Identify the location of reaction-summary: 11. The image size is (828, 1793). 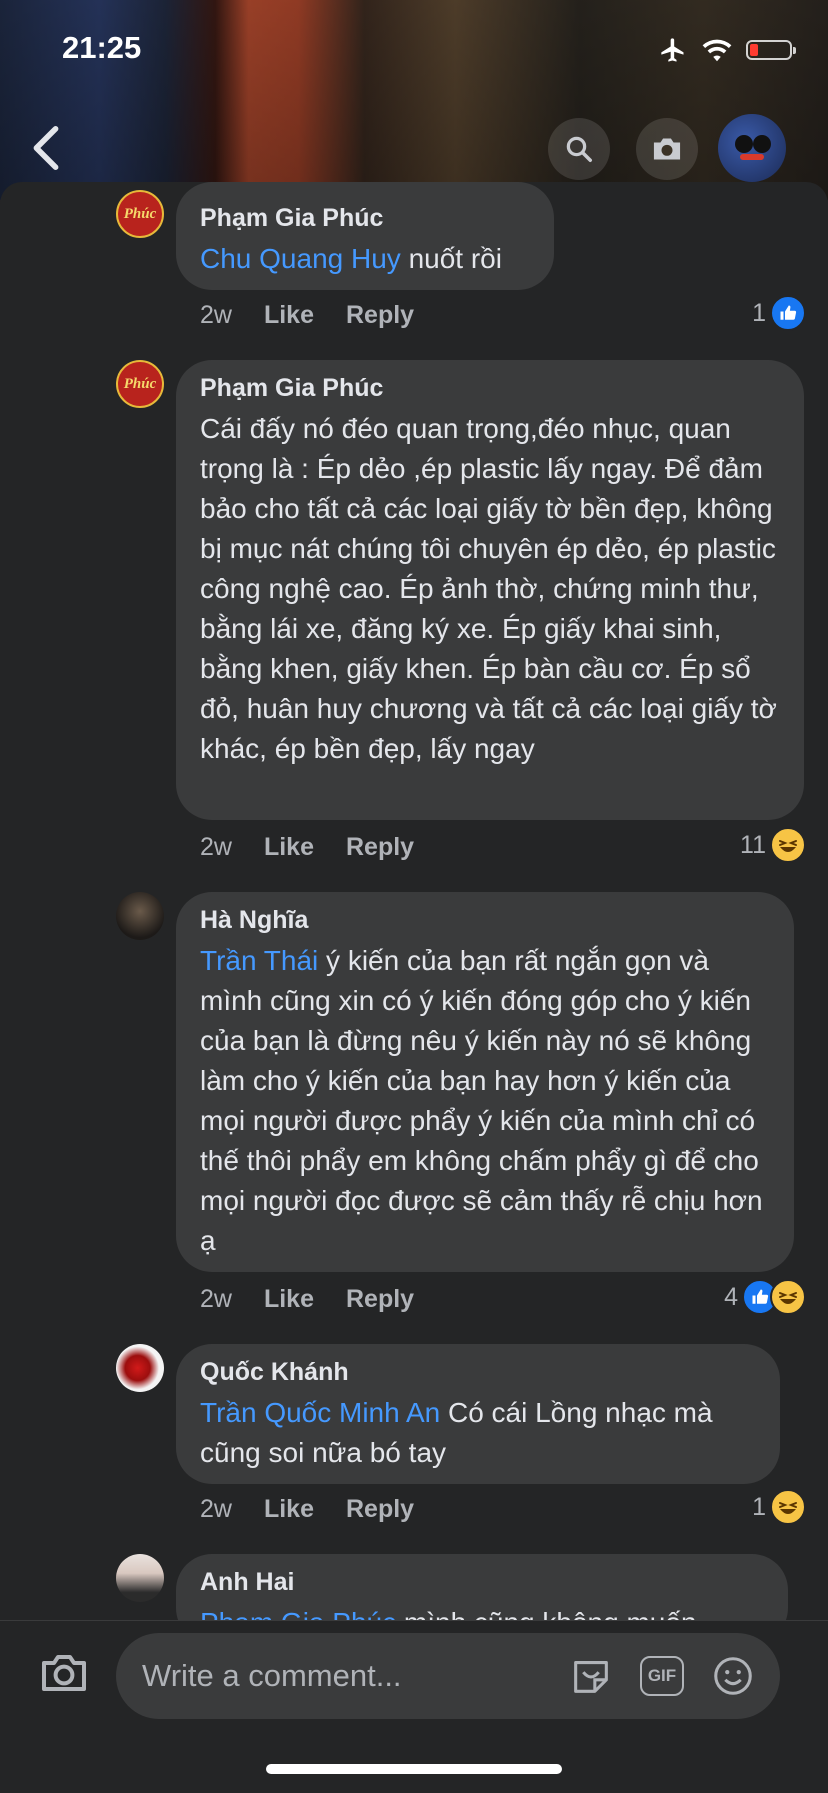
(773, 845).